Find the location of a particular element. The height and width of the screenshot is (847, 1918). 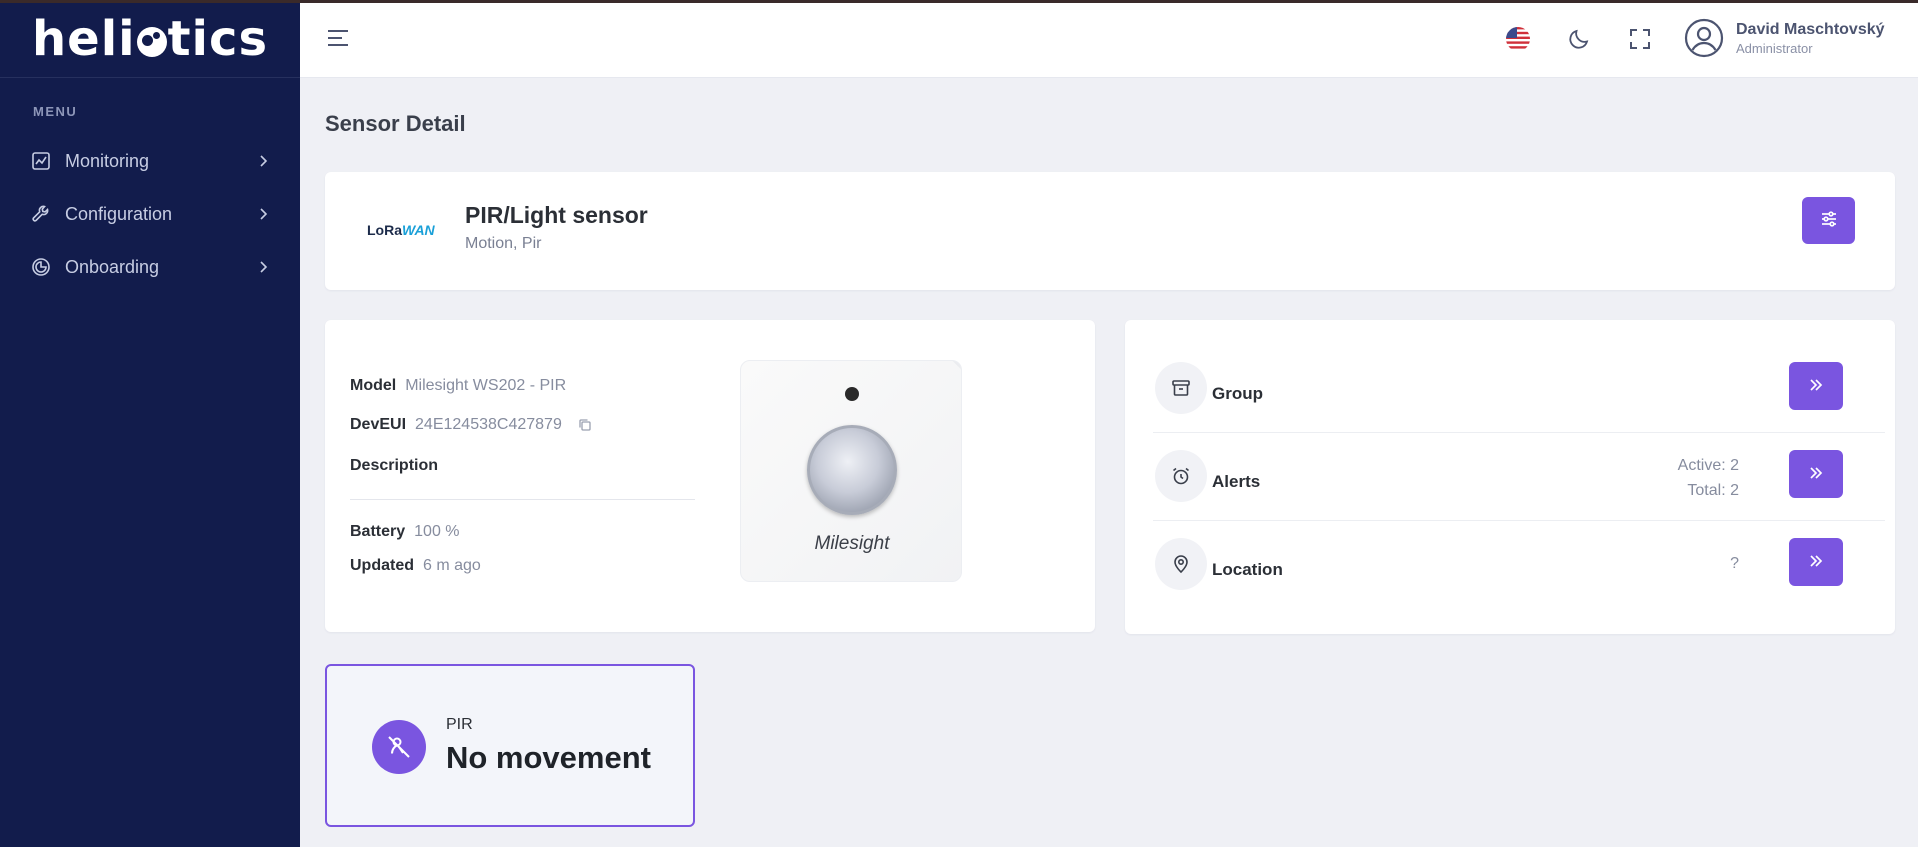

fullscreen-icon is located at coordinates (1640, 39).